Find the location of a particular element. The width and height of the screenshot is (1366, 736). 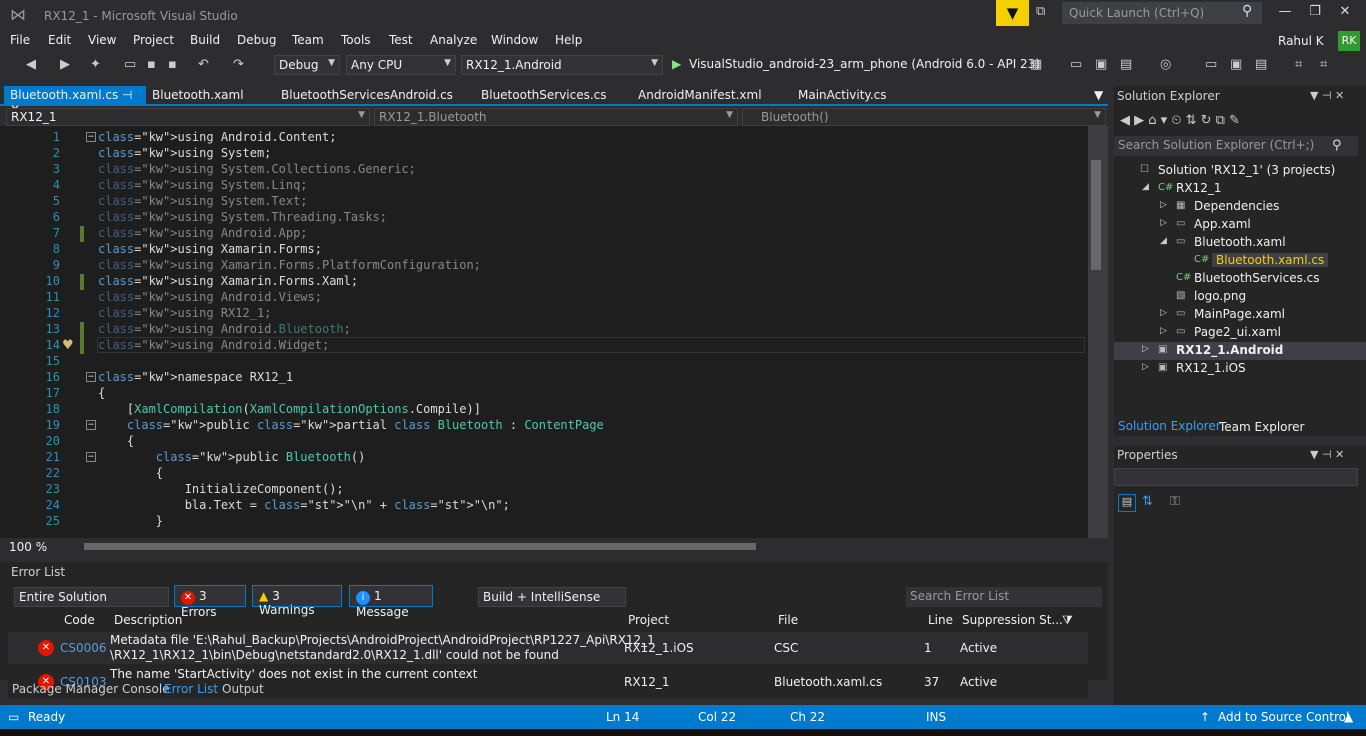

tool-icon: ▣ is located at coordinates (1236, 64).